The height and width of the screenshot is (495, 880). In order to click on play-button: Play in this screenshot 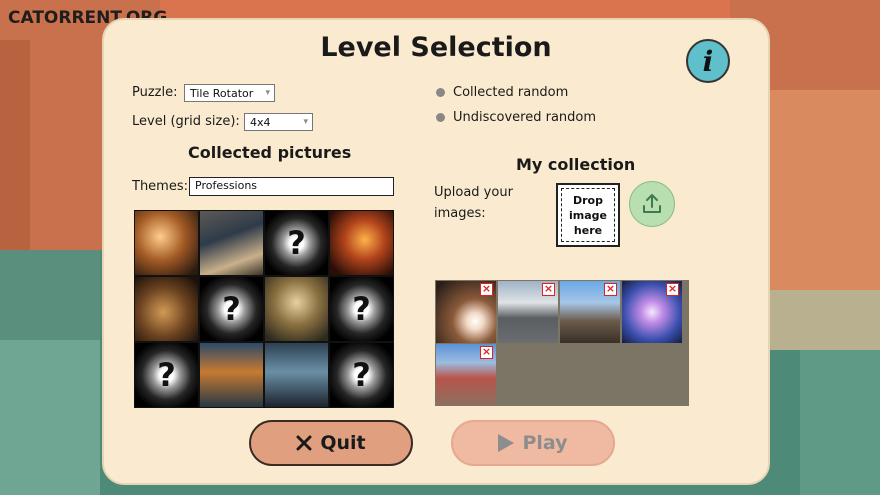, I will do `click(533, 443)`.